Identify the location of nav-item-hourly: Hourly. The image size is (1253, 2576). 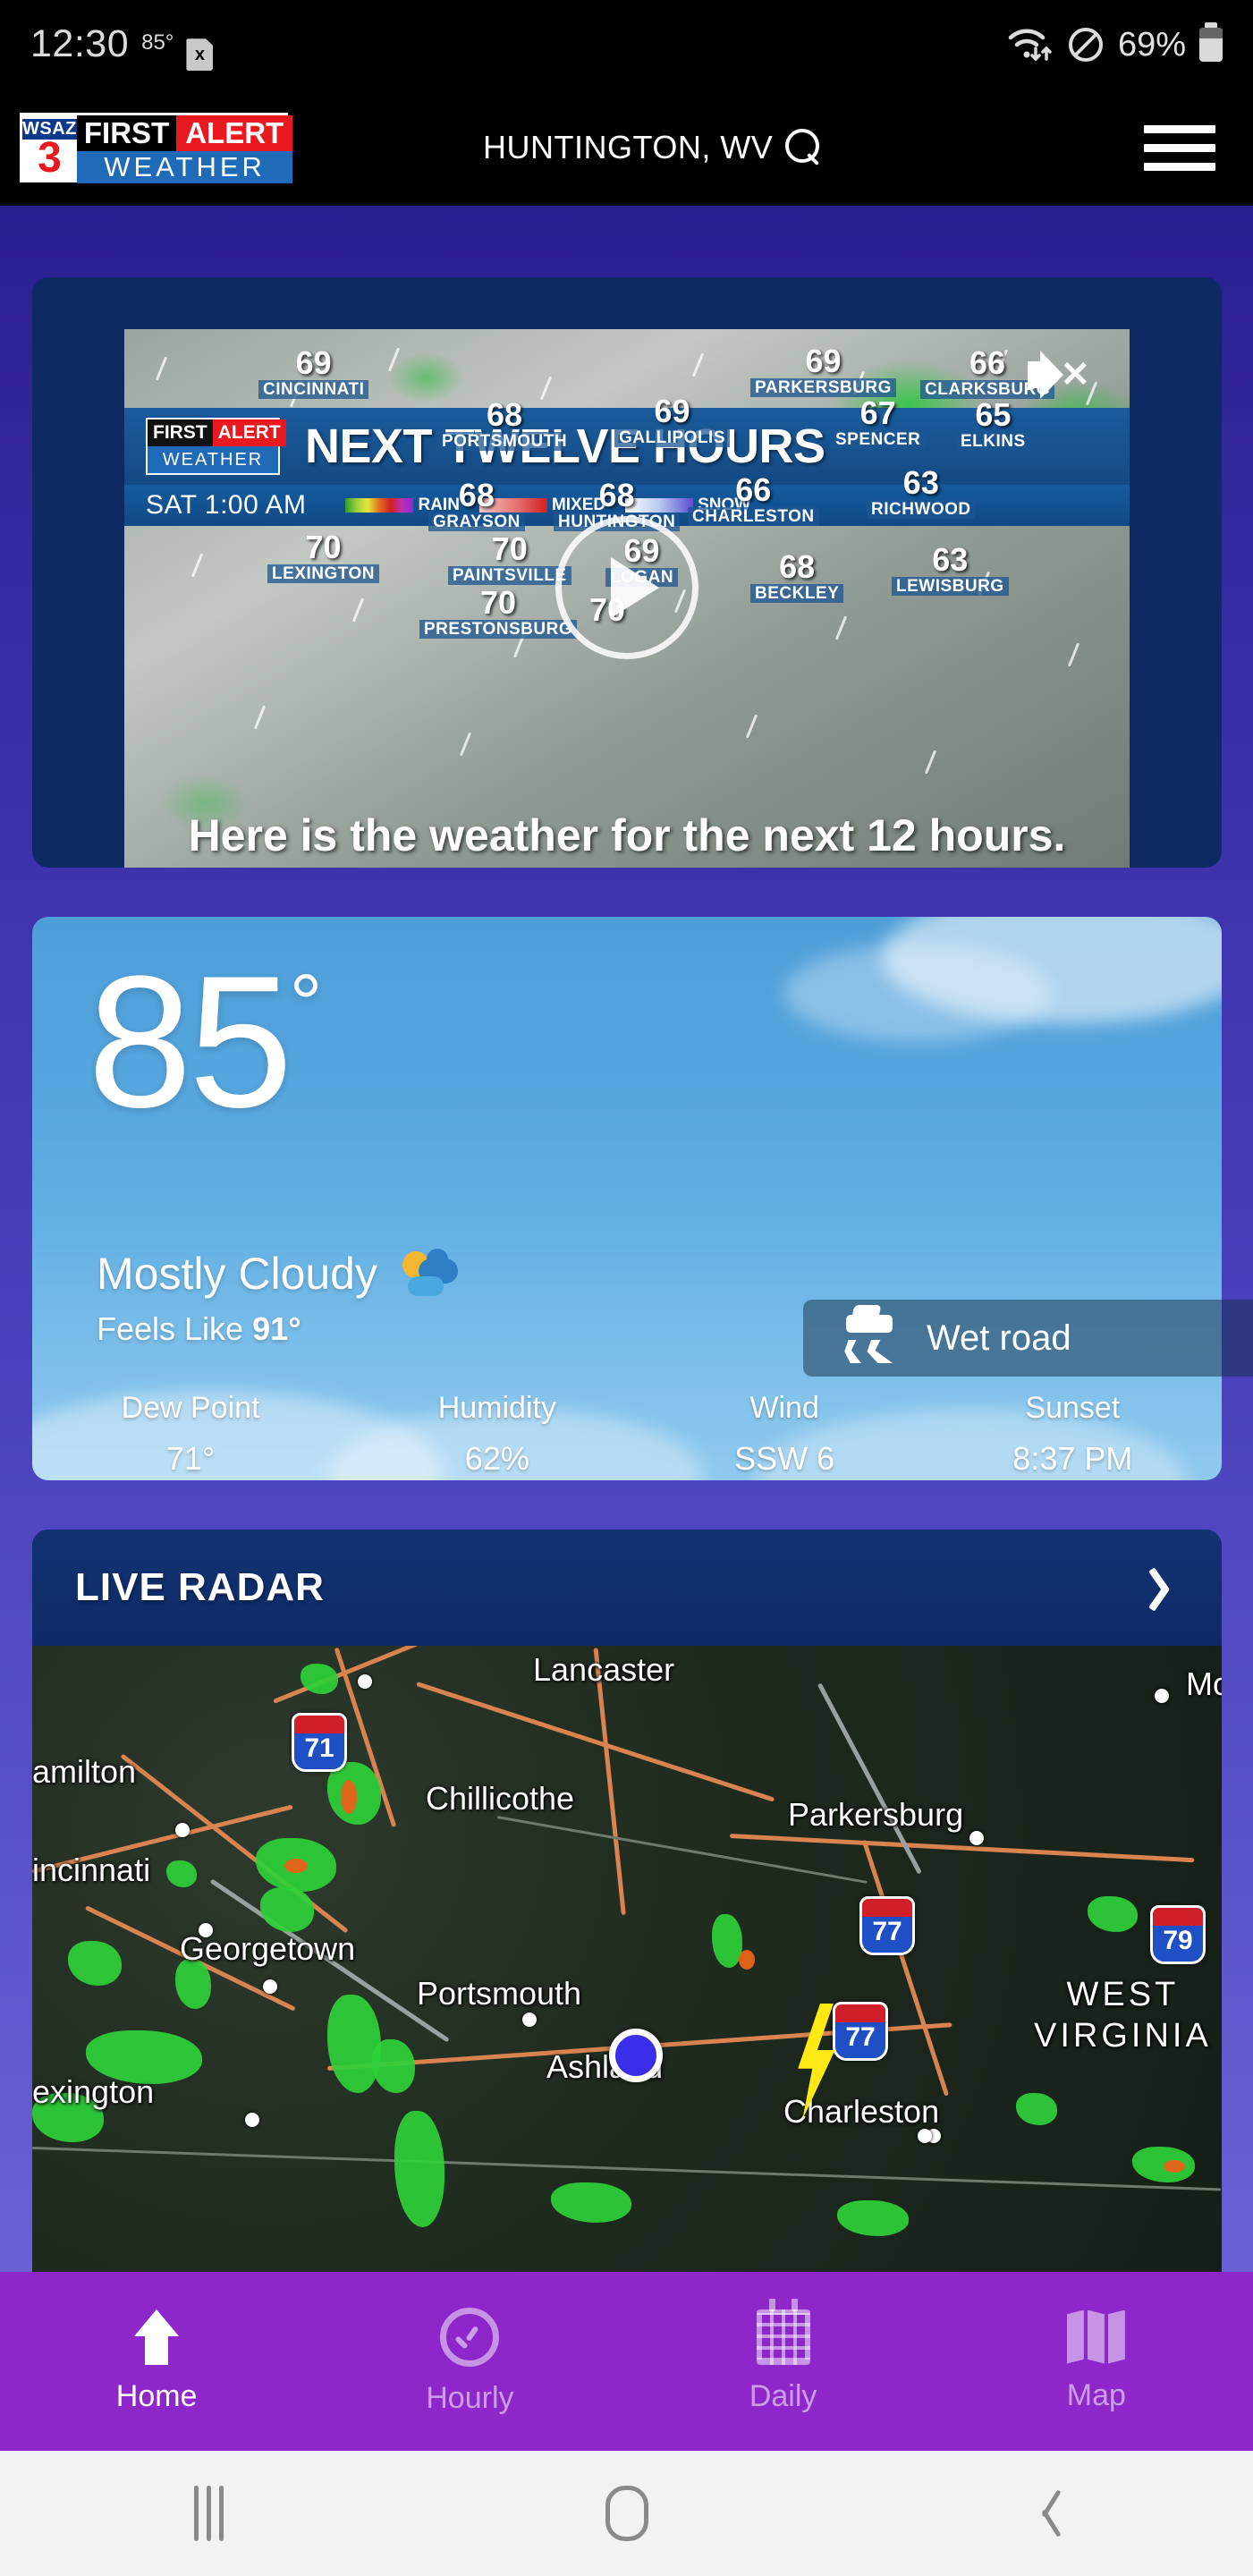
(469, 2361).